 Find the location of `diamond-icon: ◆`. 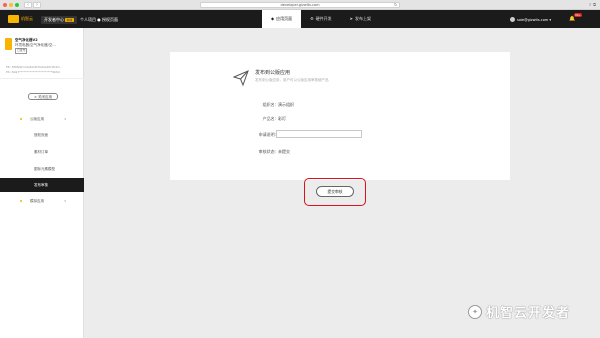

diamond-icon: ◆ is located at coordinates (273, 18).